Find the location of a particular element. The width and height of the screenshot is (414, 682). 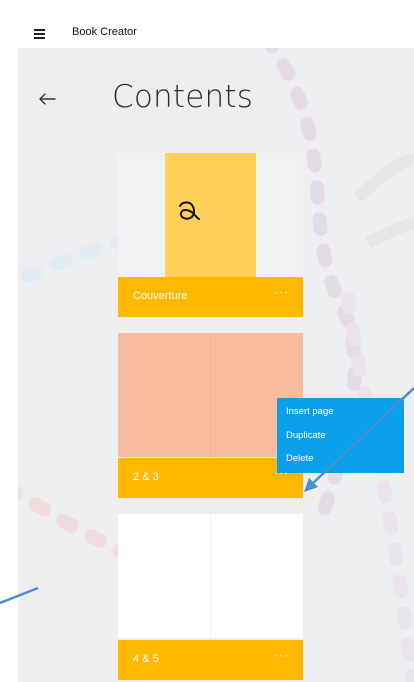

page-card-cover: Couverture ··· is located at coordinates (210, 235).